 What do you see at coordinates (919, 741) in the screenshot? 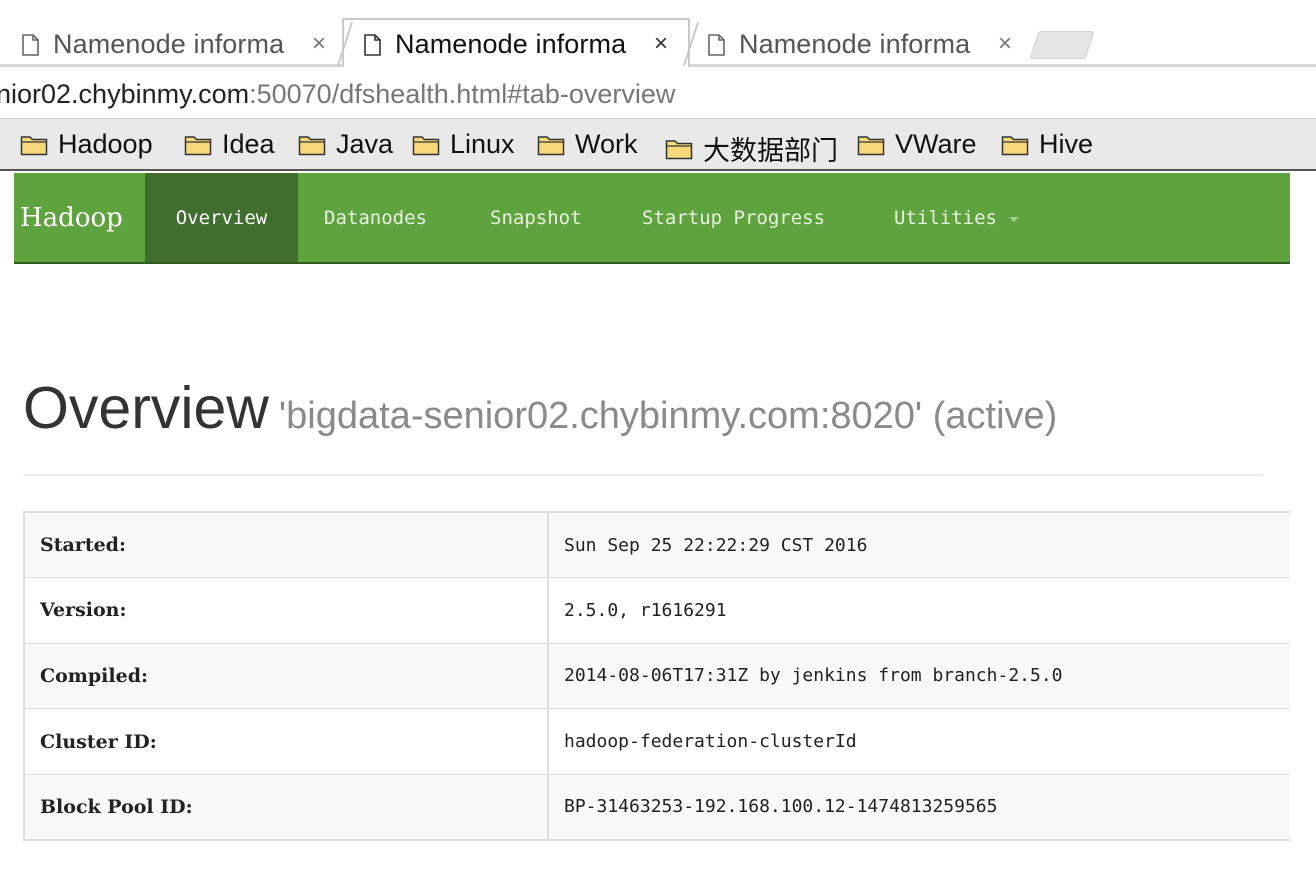
I see `row-value: hadoop-federation-clusterId` at bounding box center [919, 741].